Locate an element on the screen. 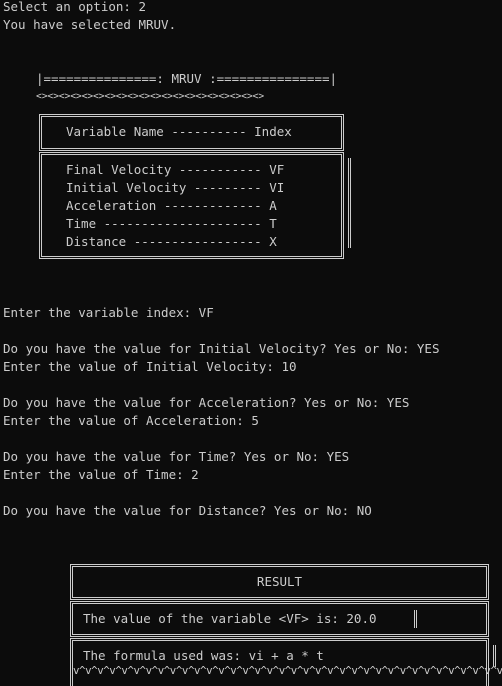  variable-row-initial-velocity: Initial Velocity --------- VI is located at coordinates (175, 187).